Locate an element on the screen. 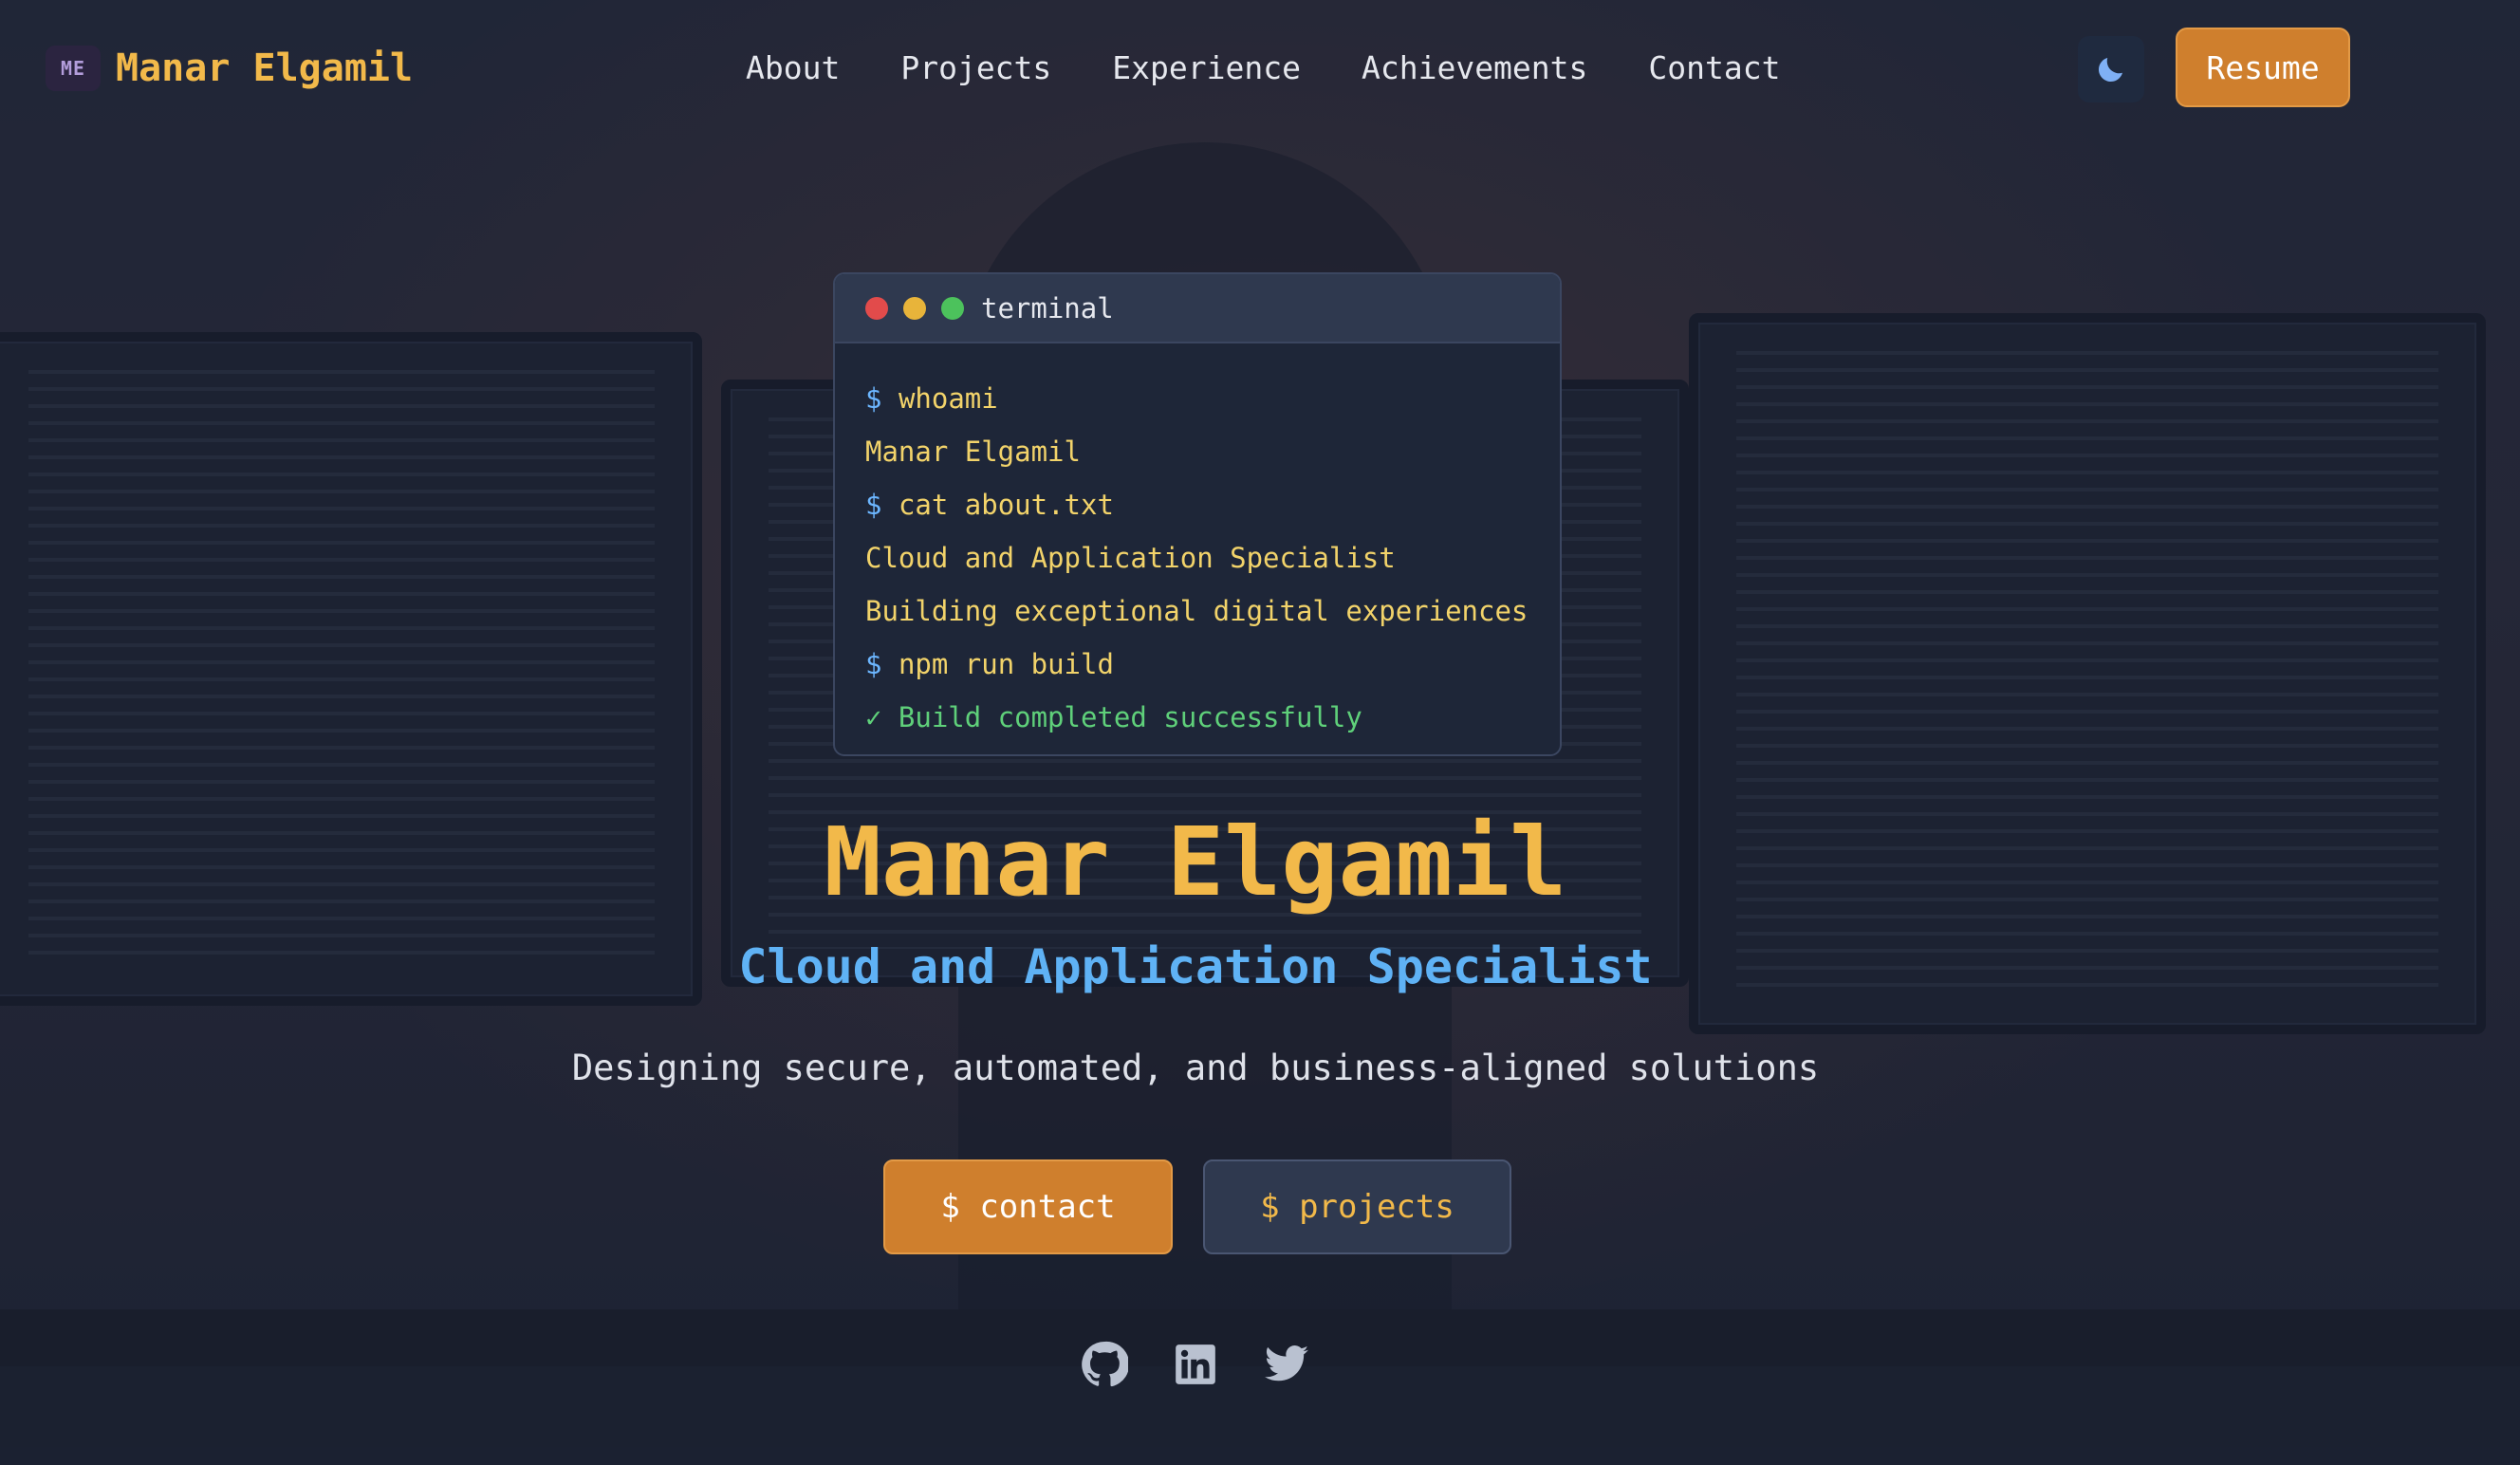 The image size is (2520, 1465). nav-link-projects: Projects is located at coordinates (975, 68).